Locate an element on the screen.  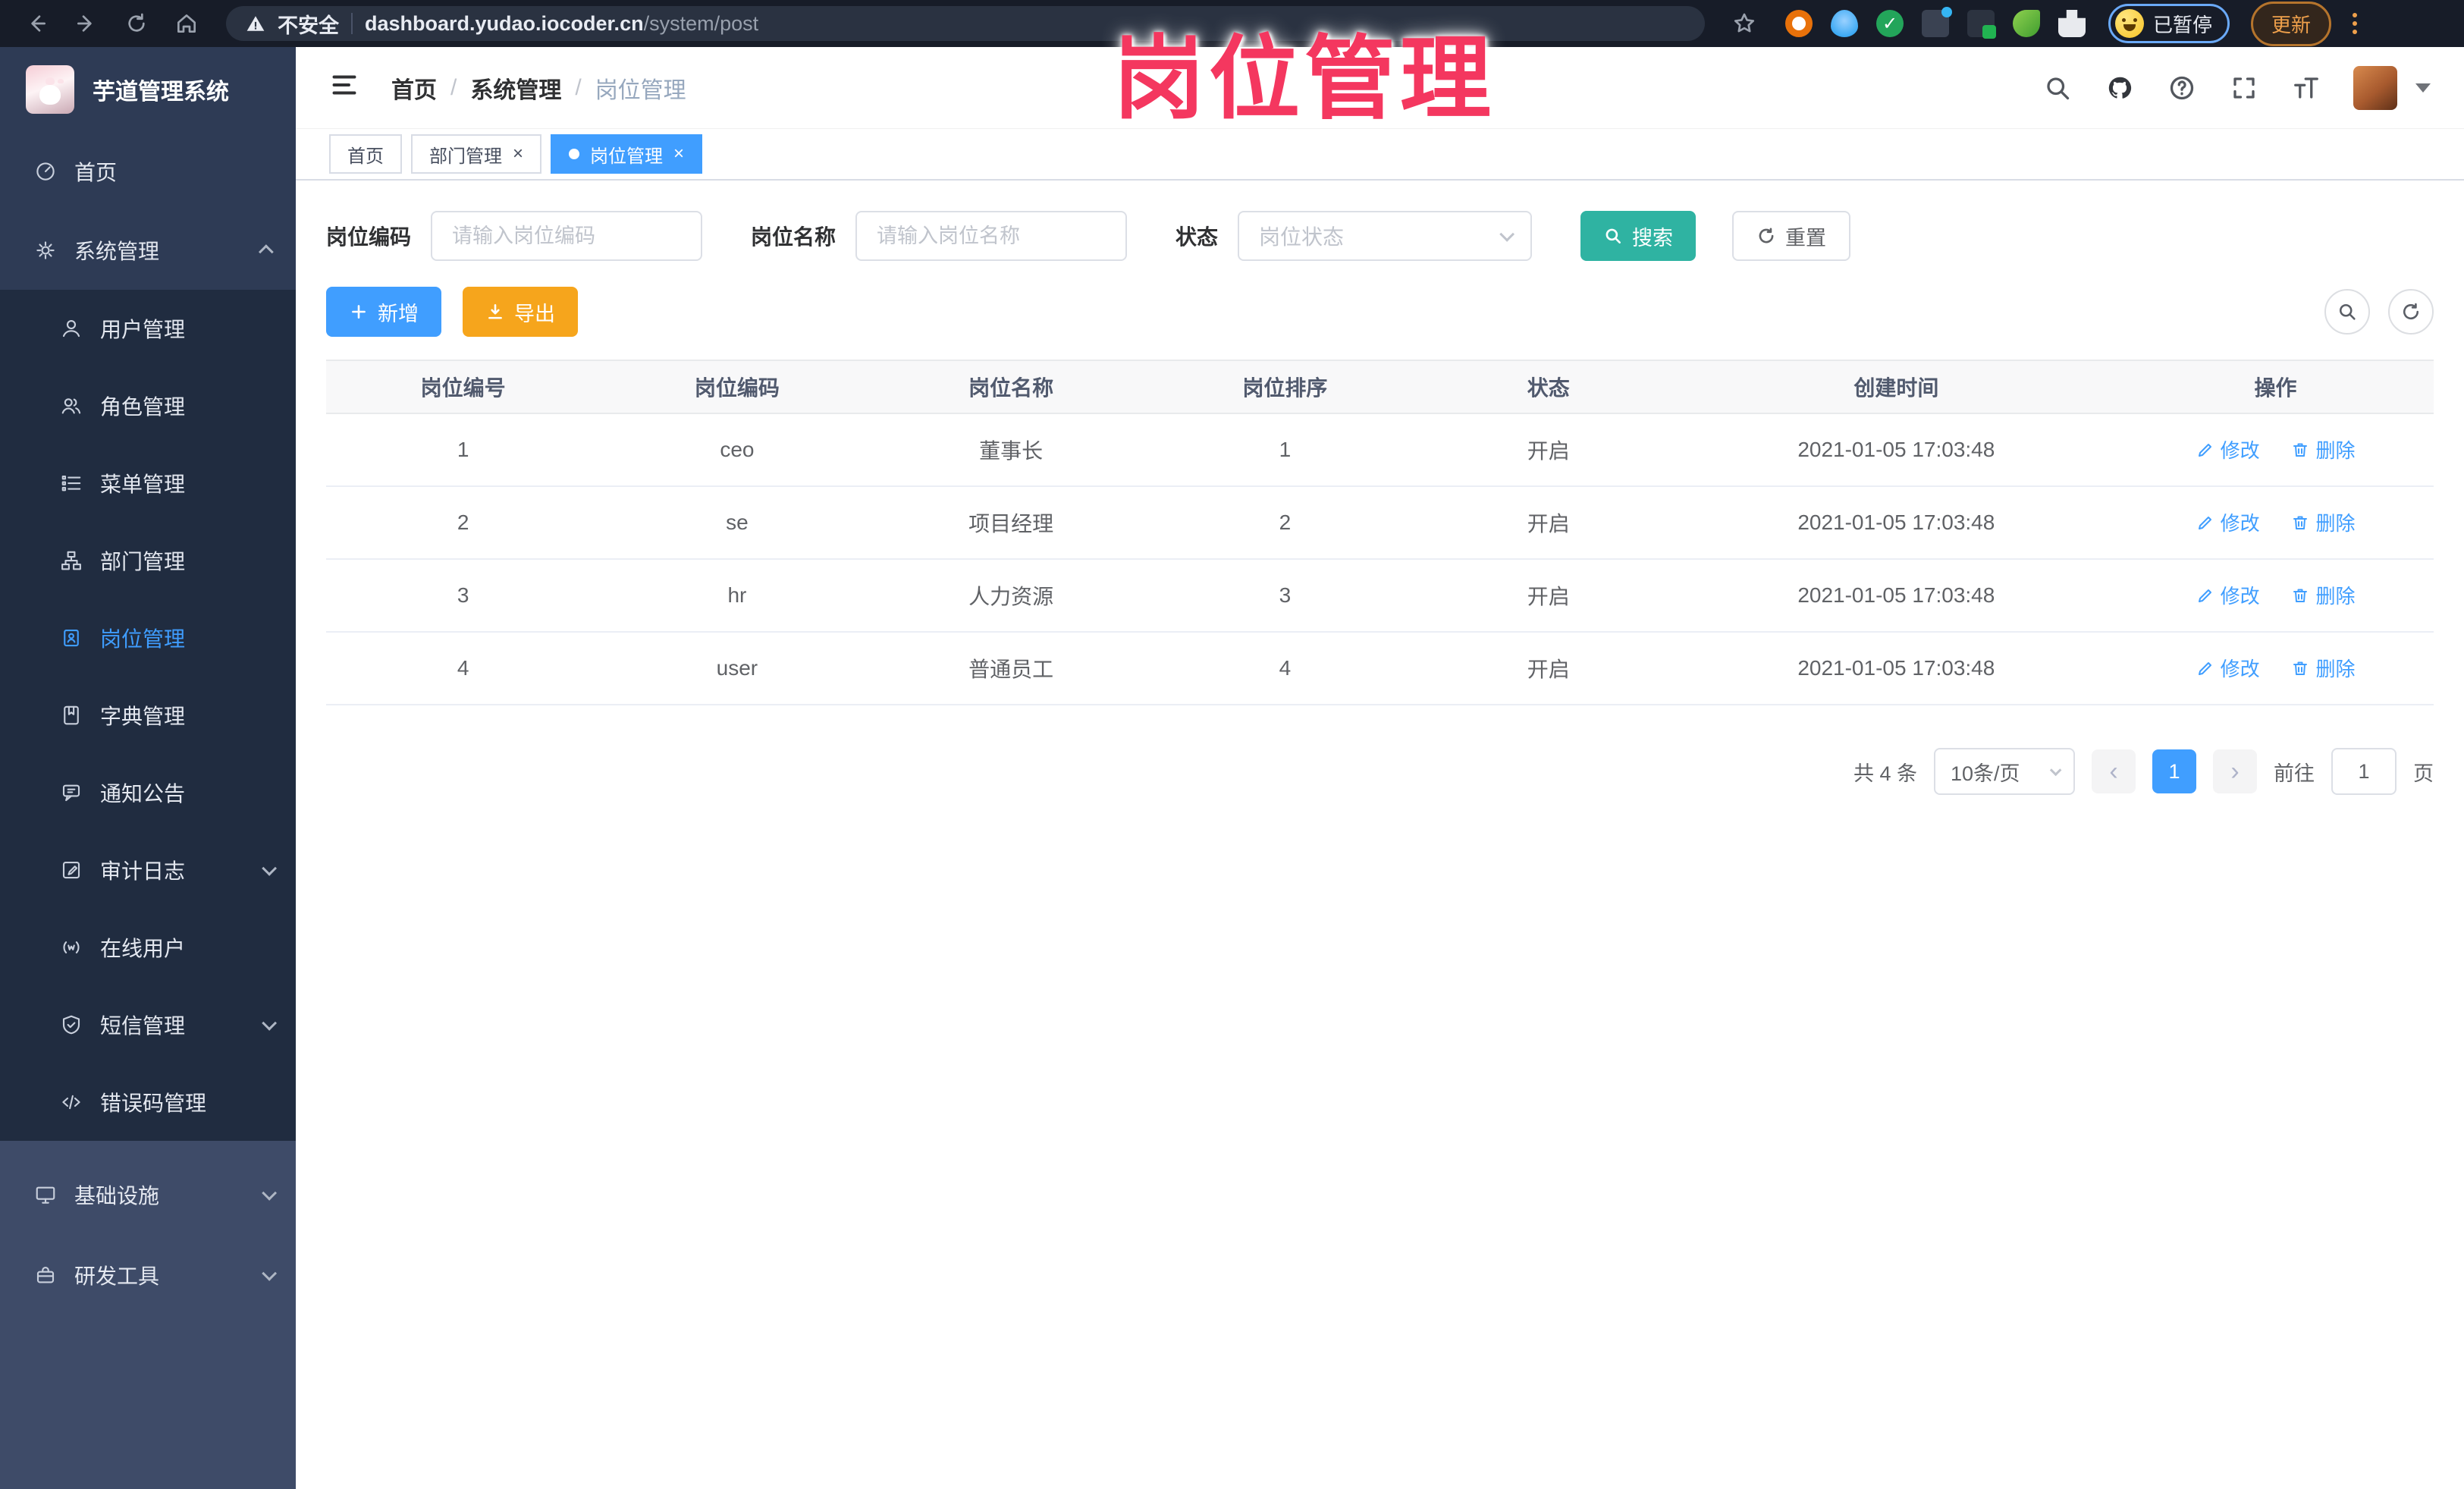
filter-post-code: 岗位编码 is located at coordinates (514, 236).